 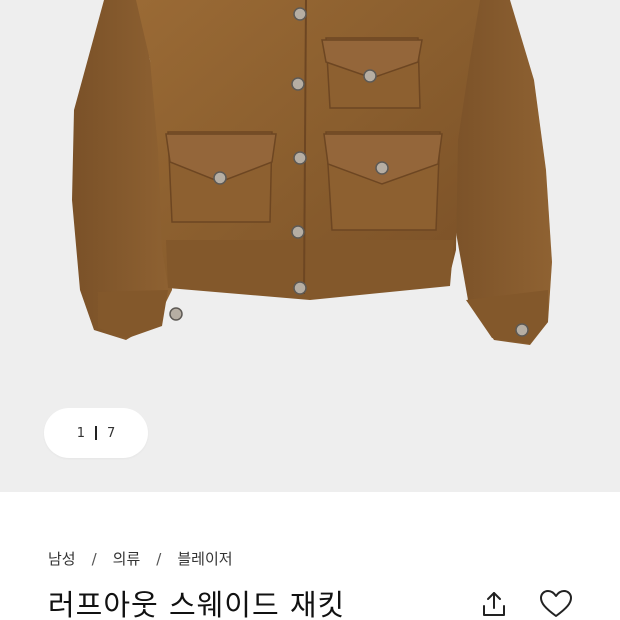 What do you see at coordinates (204, 558) in the screenshot?
I see `breadcrumb-item-blazer: 블레이저` at bounding box center [204, 558].